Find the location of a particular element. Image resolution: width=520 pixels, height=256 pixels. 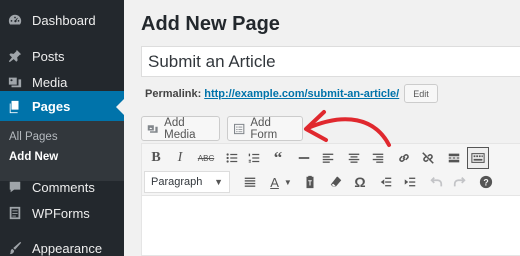

pages-icon is located at coordinates (15, 107).